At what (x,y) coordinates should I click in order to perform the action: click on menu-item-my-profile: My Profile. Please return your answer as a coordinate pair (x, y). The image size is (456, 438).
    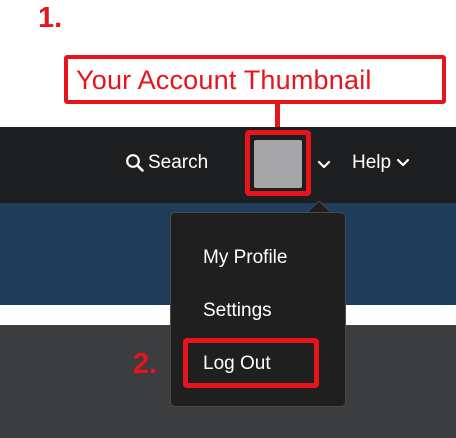
    Looking at the image, I should click on (245, 258).